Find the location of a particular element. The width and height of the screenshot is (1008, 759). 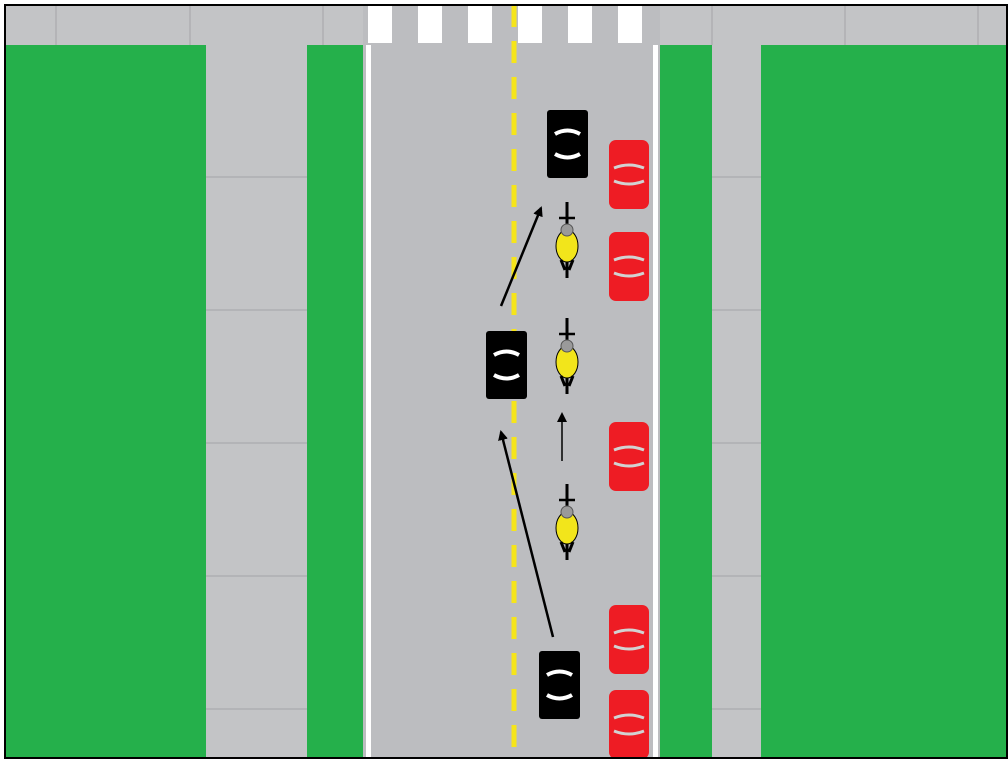

left-sidewalk is located at coordinates (256, 402).